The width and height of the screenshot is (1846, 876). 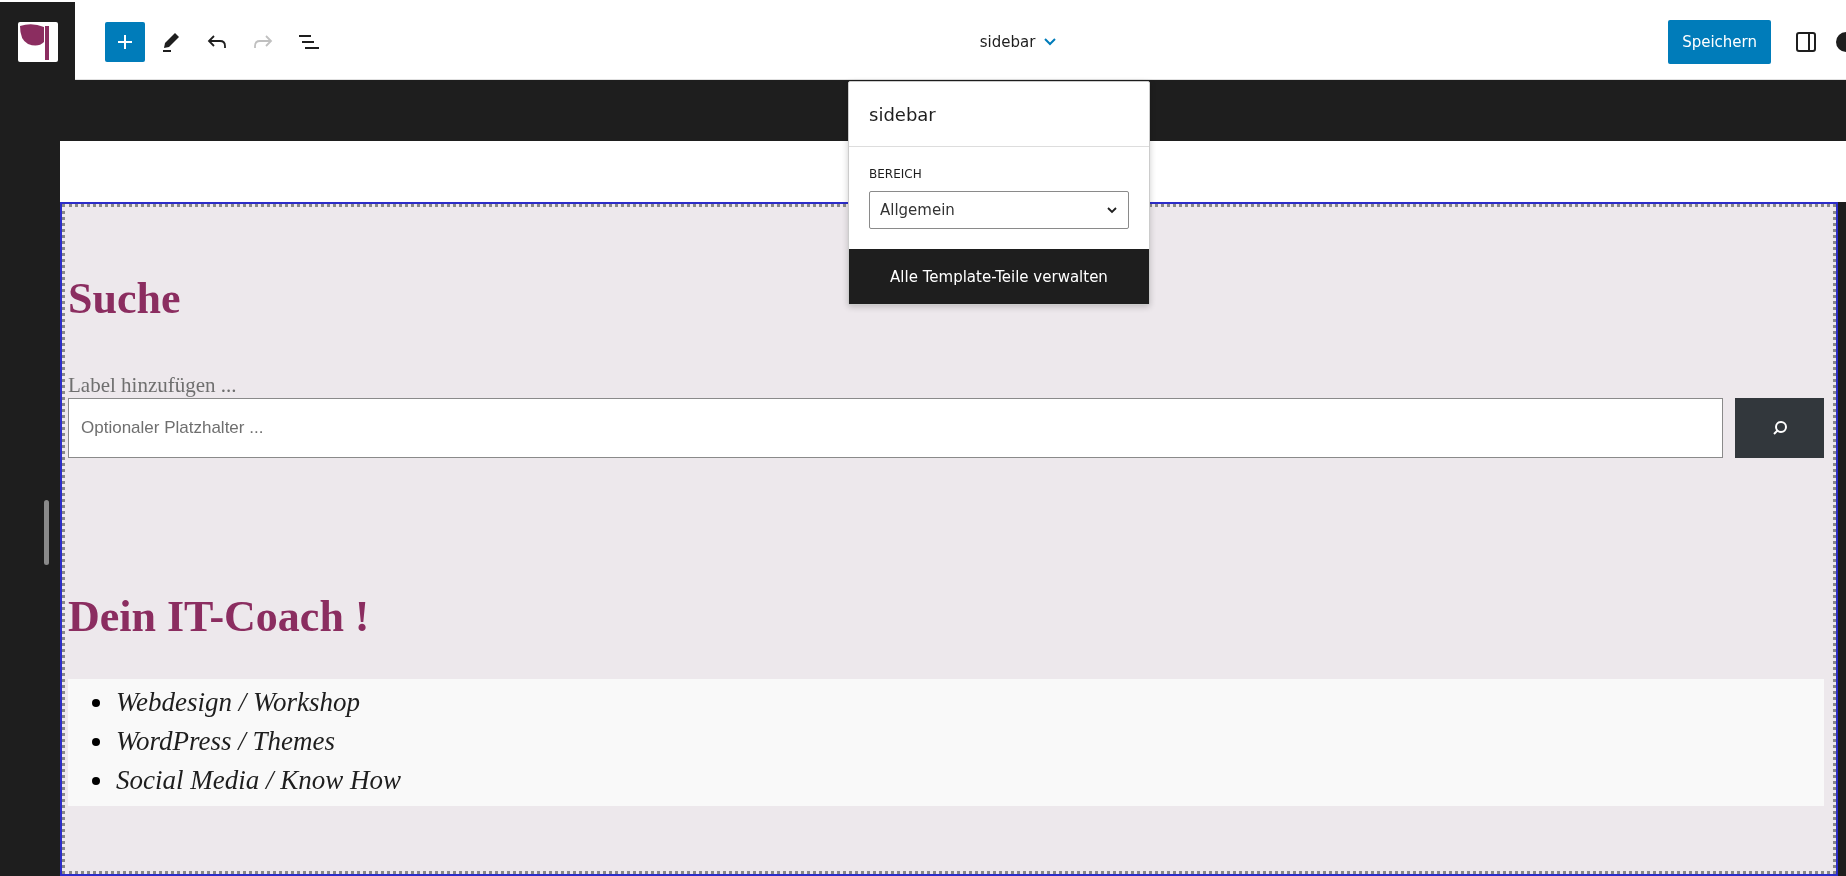 What do you see at coordinates (219, 617) in the screenshot?
I see `heading: Dein IT-Coach !` at bounding box center [219, 617].